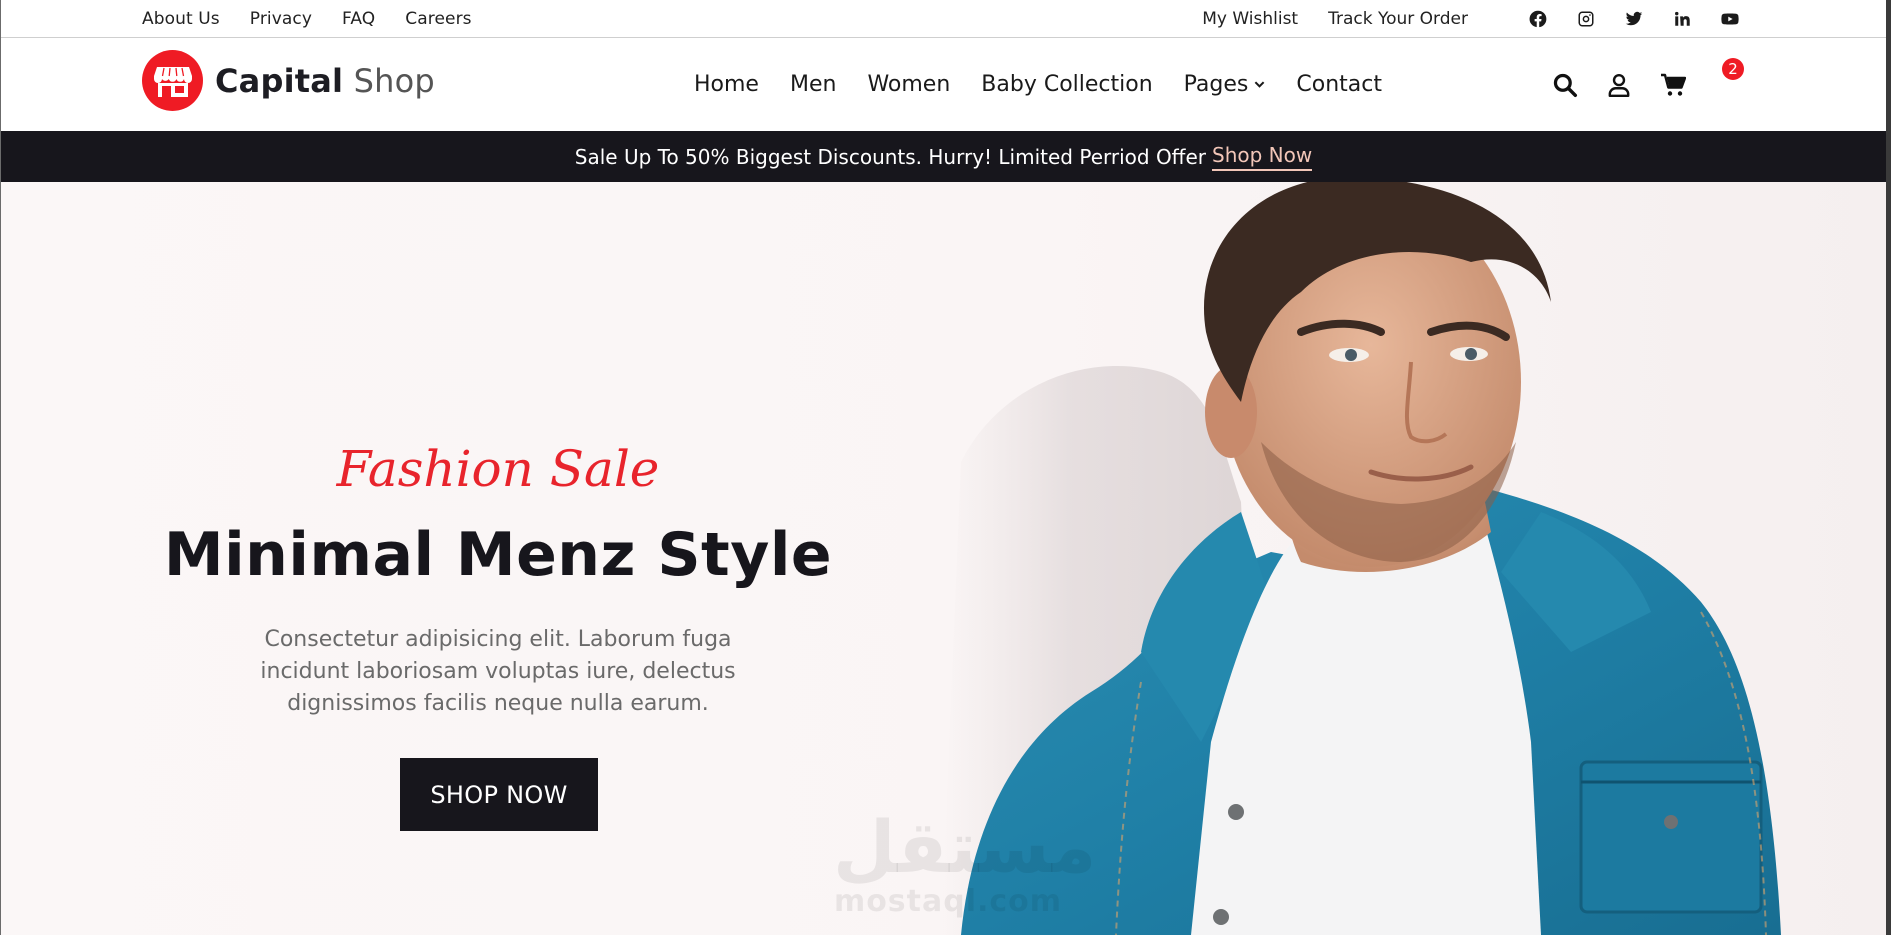 Image resolution: width=1891 pixels, height=935 pixels. I want to click on header-actions: 2, so click(1634, 84).